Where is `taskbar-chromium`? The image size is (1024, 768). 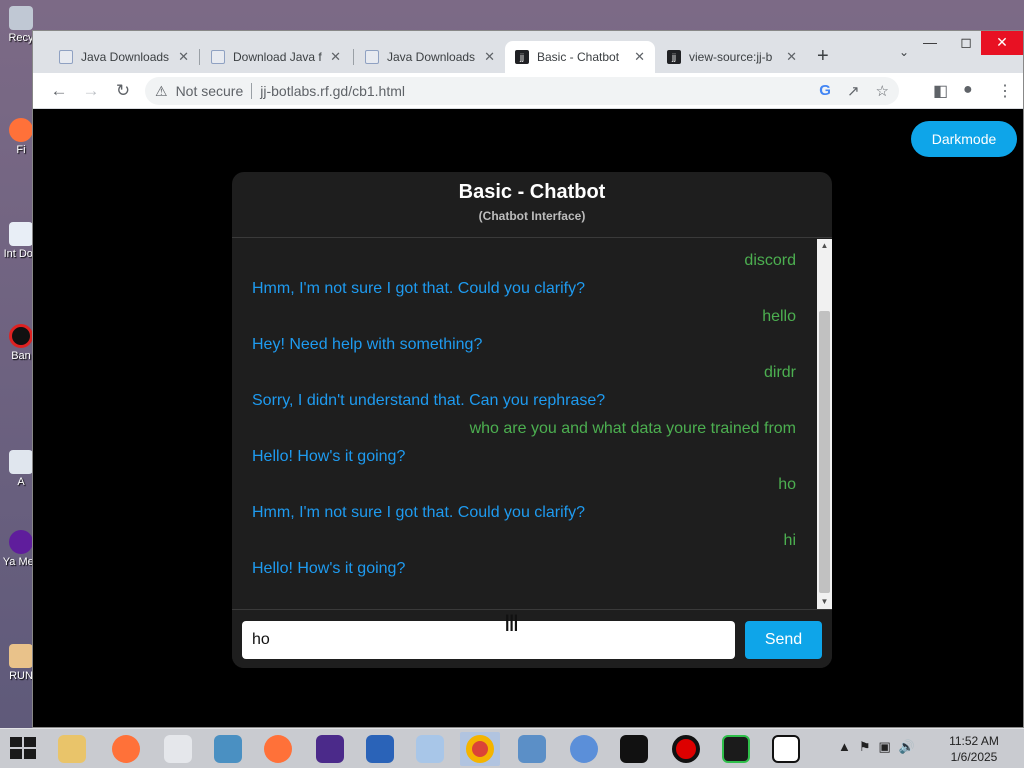
taskbar-chromium is located at coordinates (584, 749).